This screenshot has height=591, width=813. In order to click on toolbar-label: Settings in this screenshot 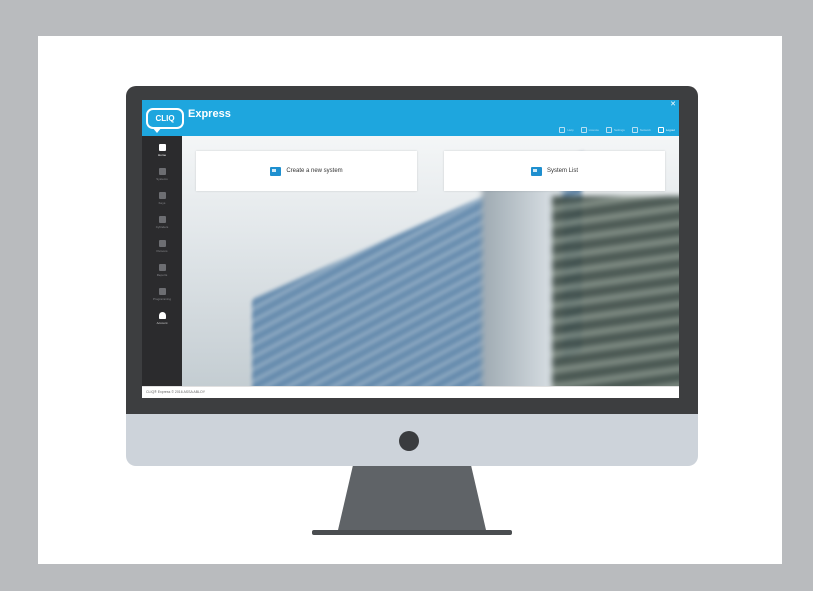, I will do `click(619, 130)`.